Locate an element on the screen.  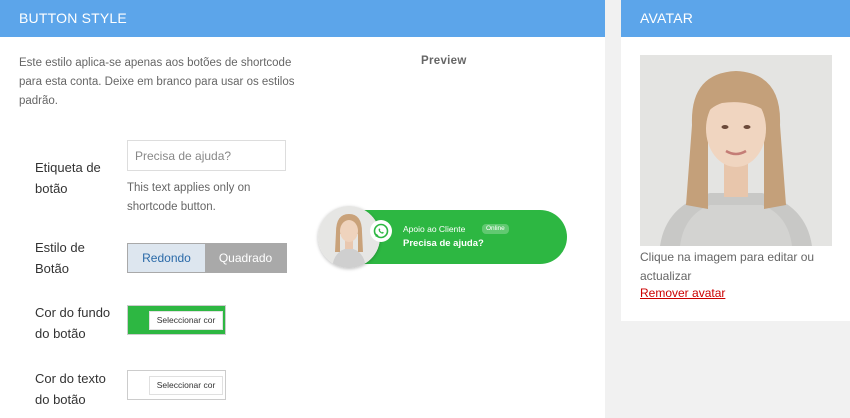
style-option-square: Quadrado is located at coordinates (245, 258).